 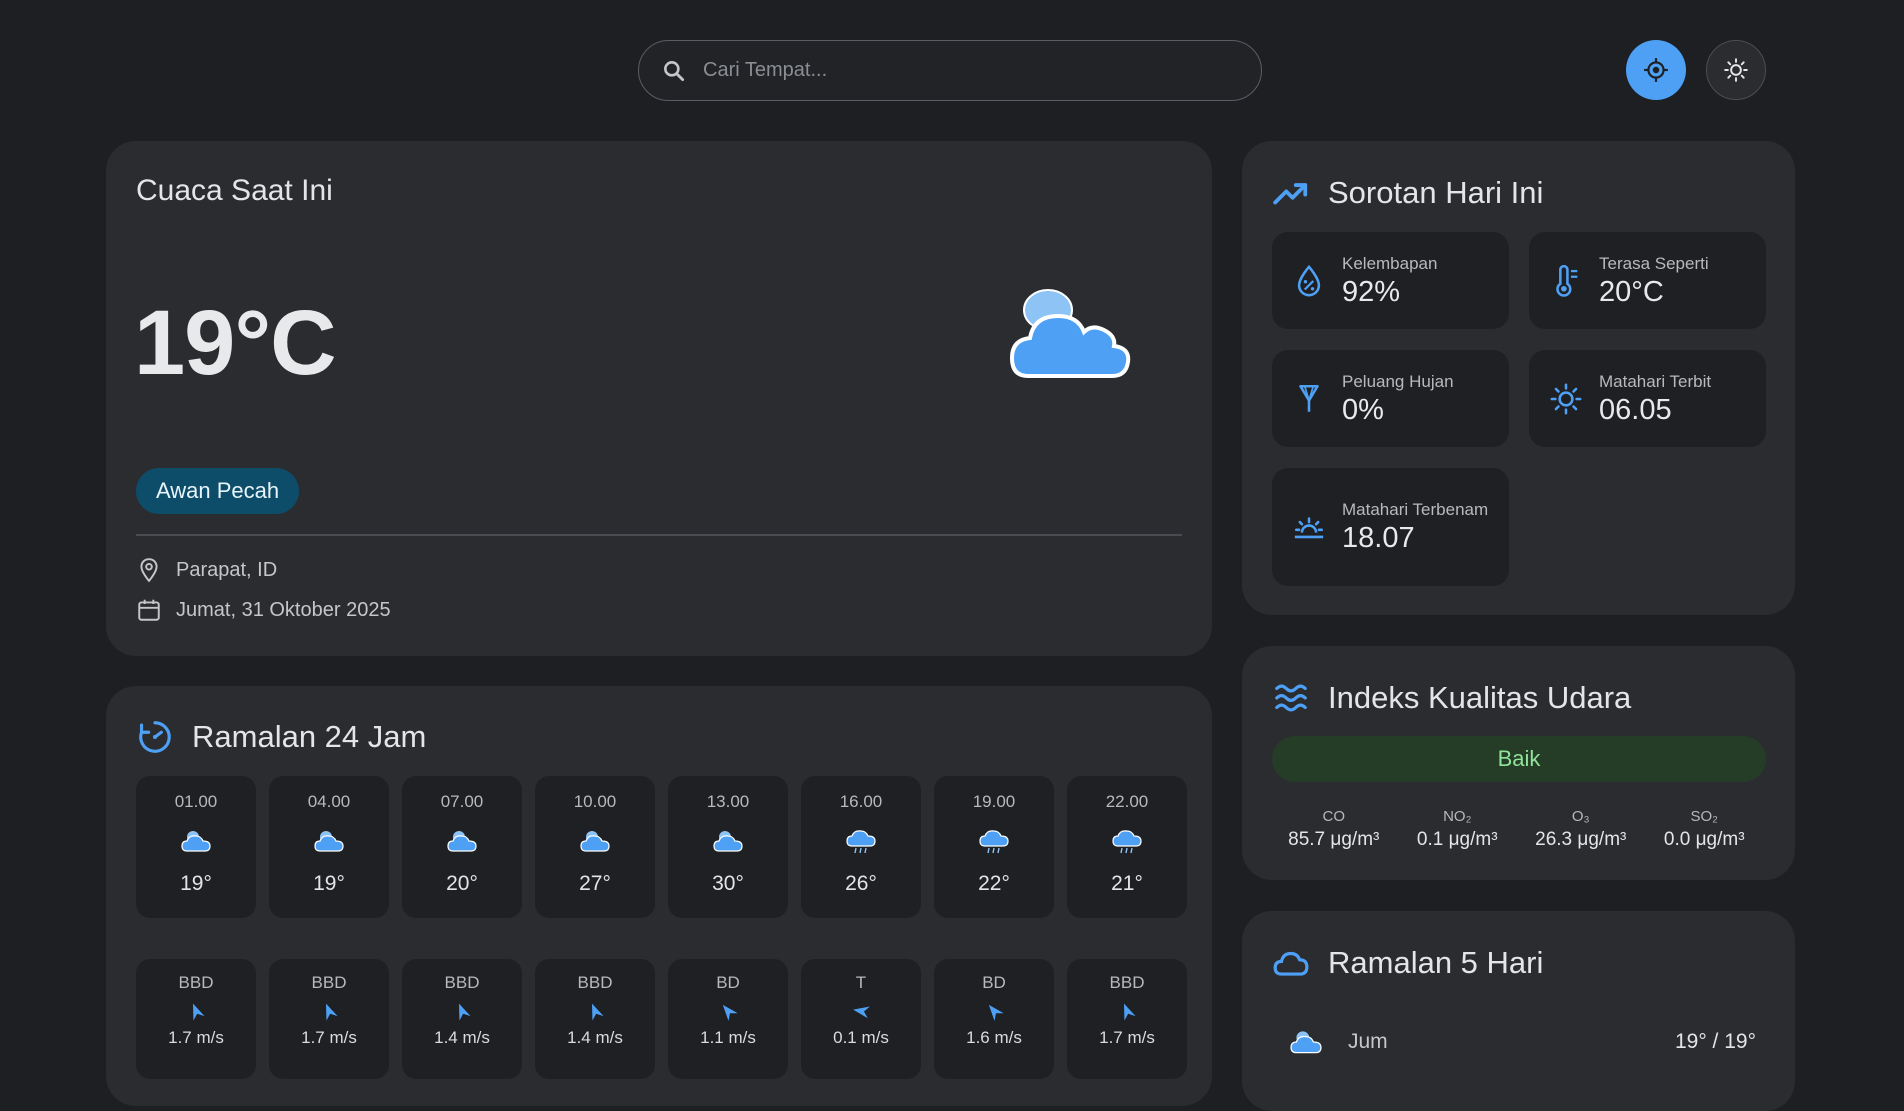 I want to click on hour-time: 07.00, so click(x=462, y=801).